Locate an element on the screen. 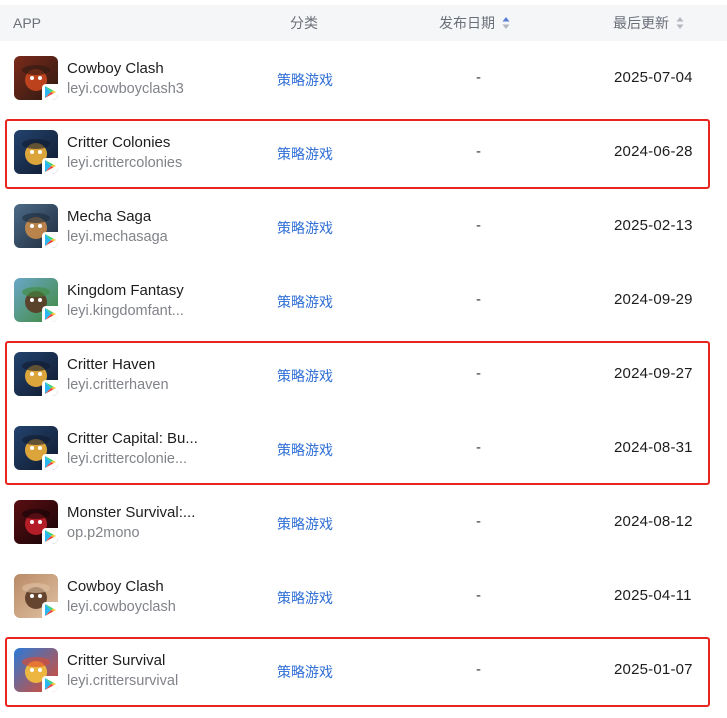 Image resolution: width=727 pixels, height=718 pixels. app-name: Critter Survival is located at coordinates (116, 660).